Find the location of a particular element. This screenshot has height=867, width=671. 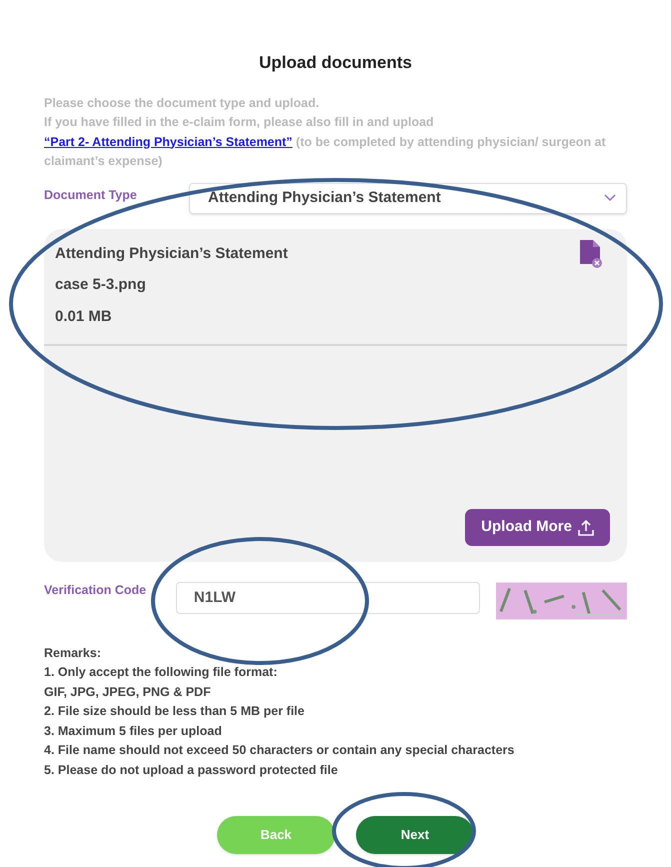

remark-text: Remarks: is located at coordinates (73, 653).